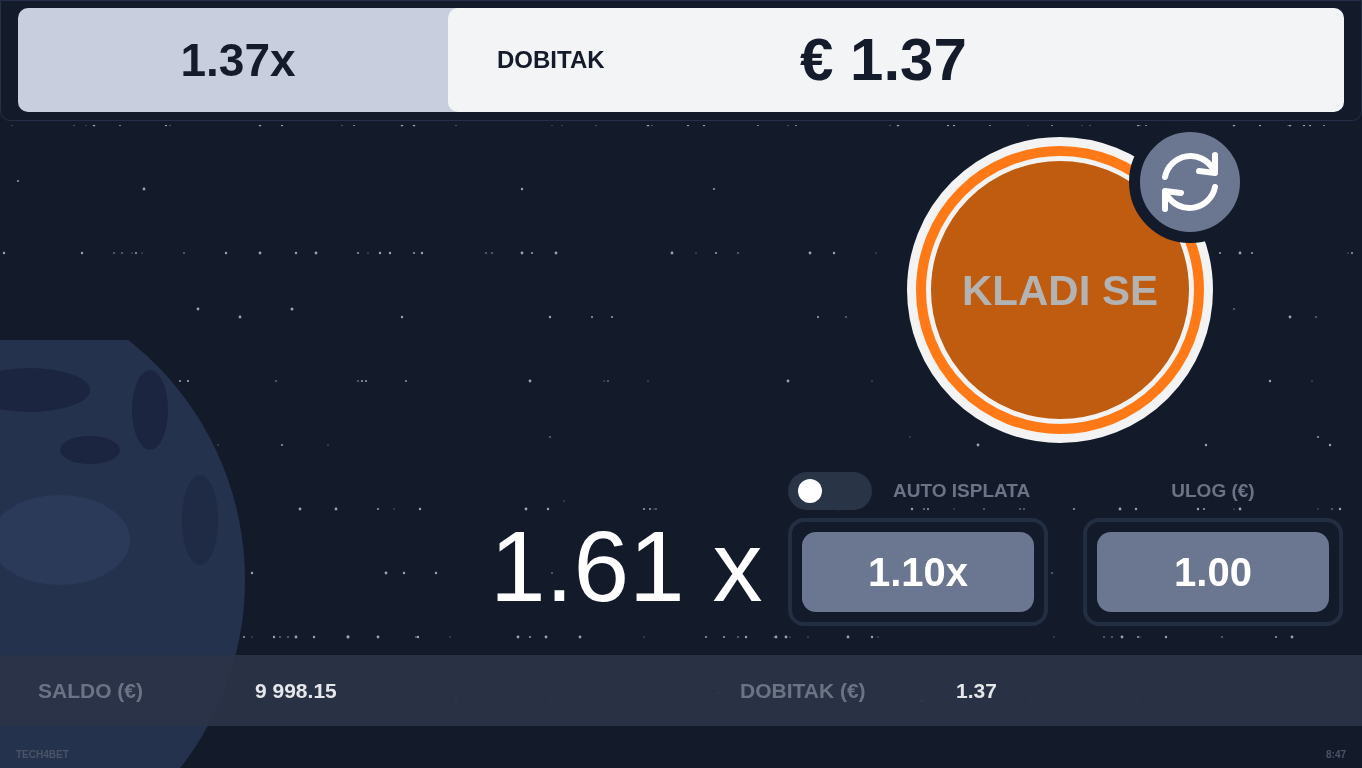 The image size is (1362, 768). Describe the element at coordinates (1336, 754) in the screenshot. I see `clock-time: 8:47` at that location.